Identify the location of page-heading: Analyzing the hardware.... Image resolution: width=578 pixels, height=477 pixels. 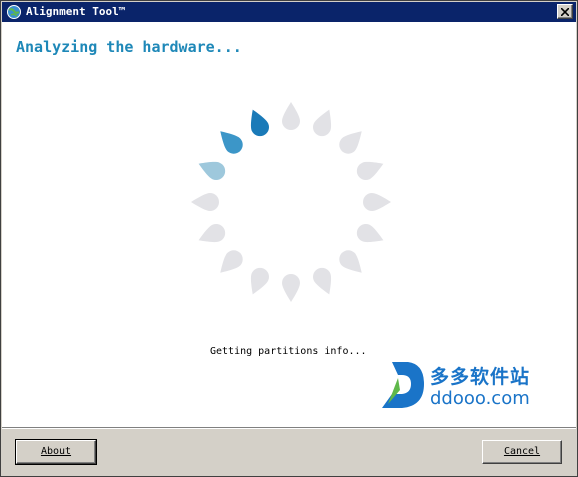
(129, 47).